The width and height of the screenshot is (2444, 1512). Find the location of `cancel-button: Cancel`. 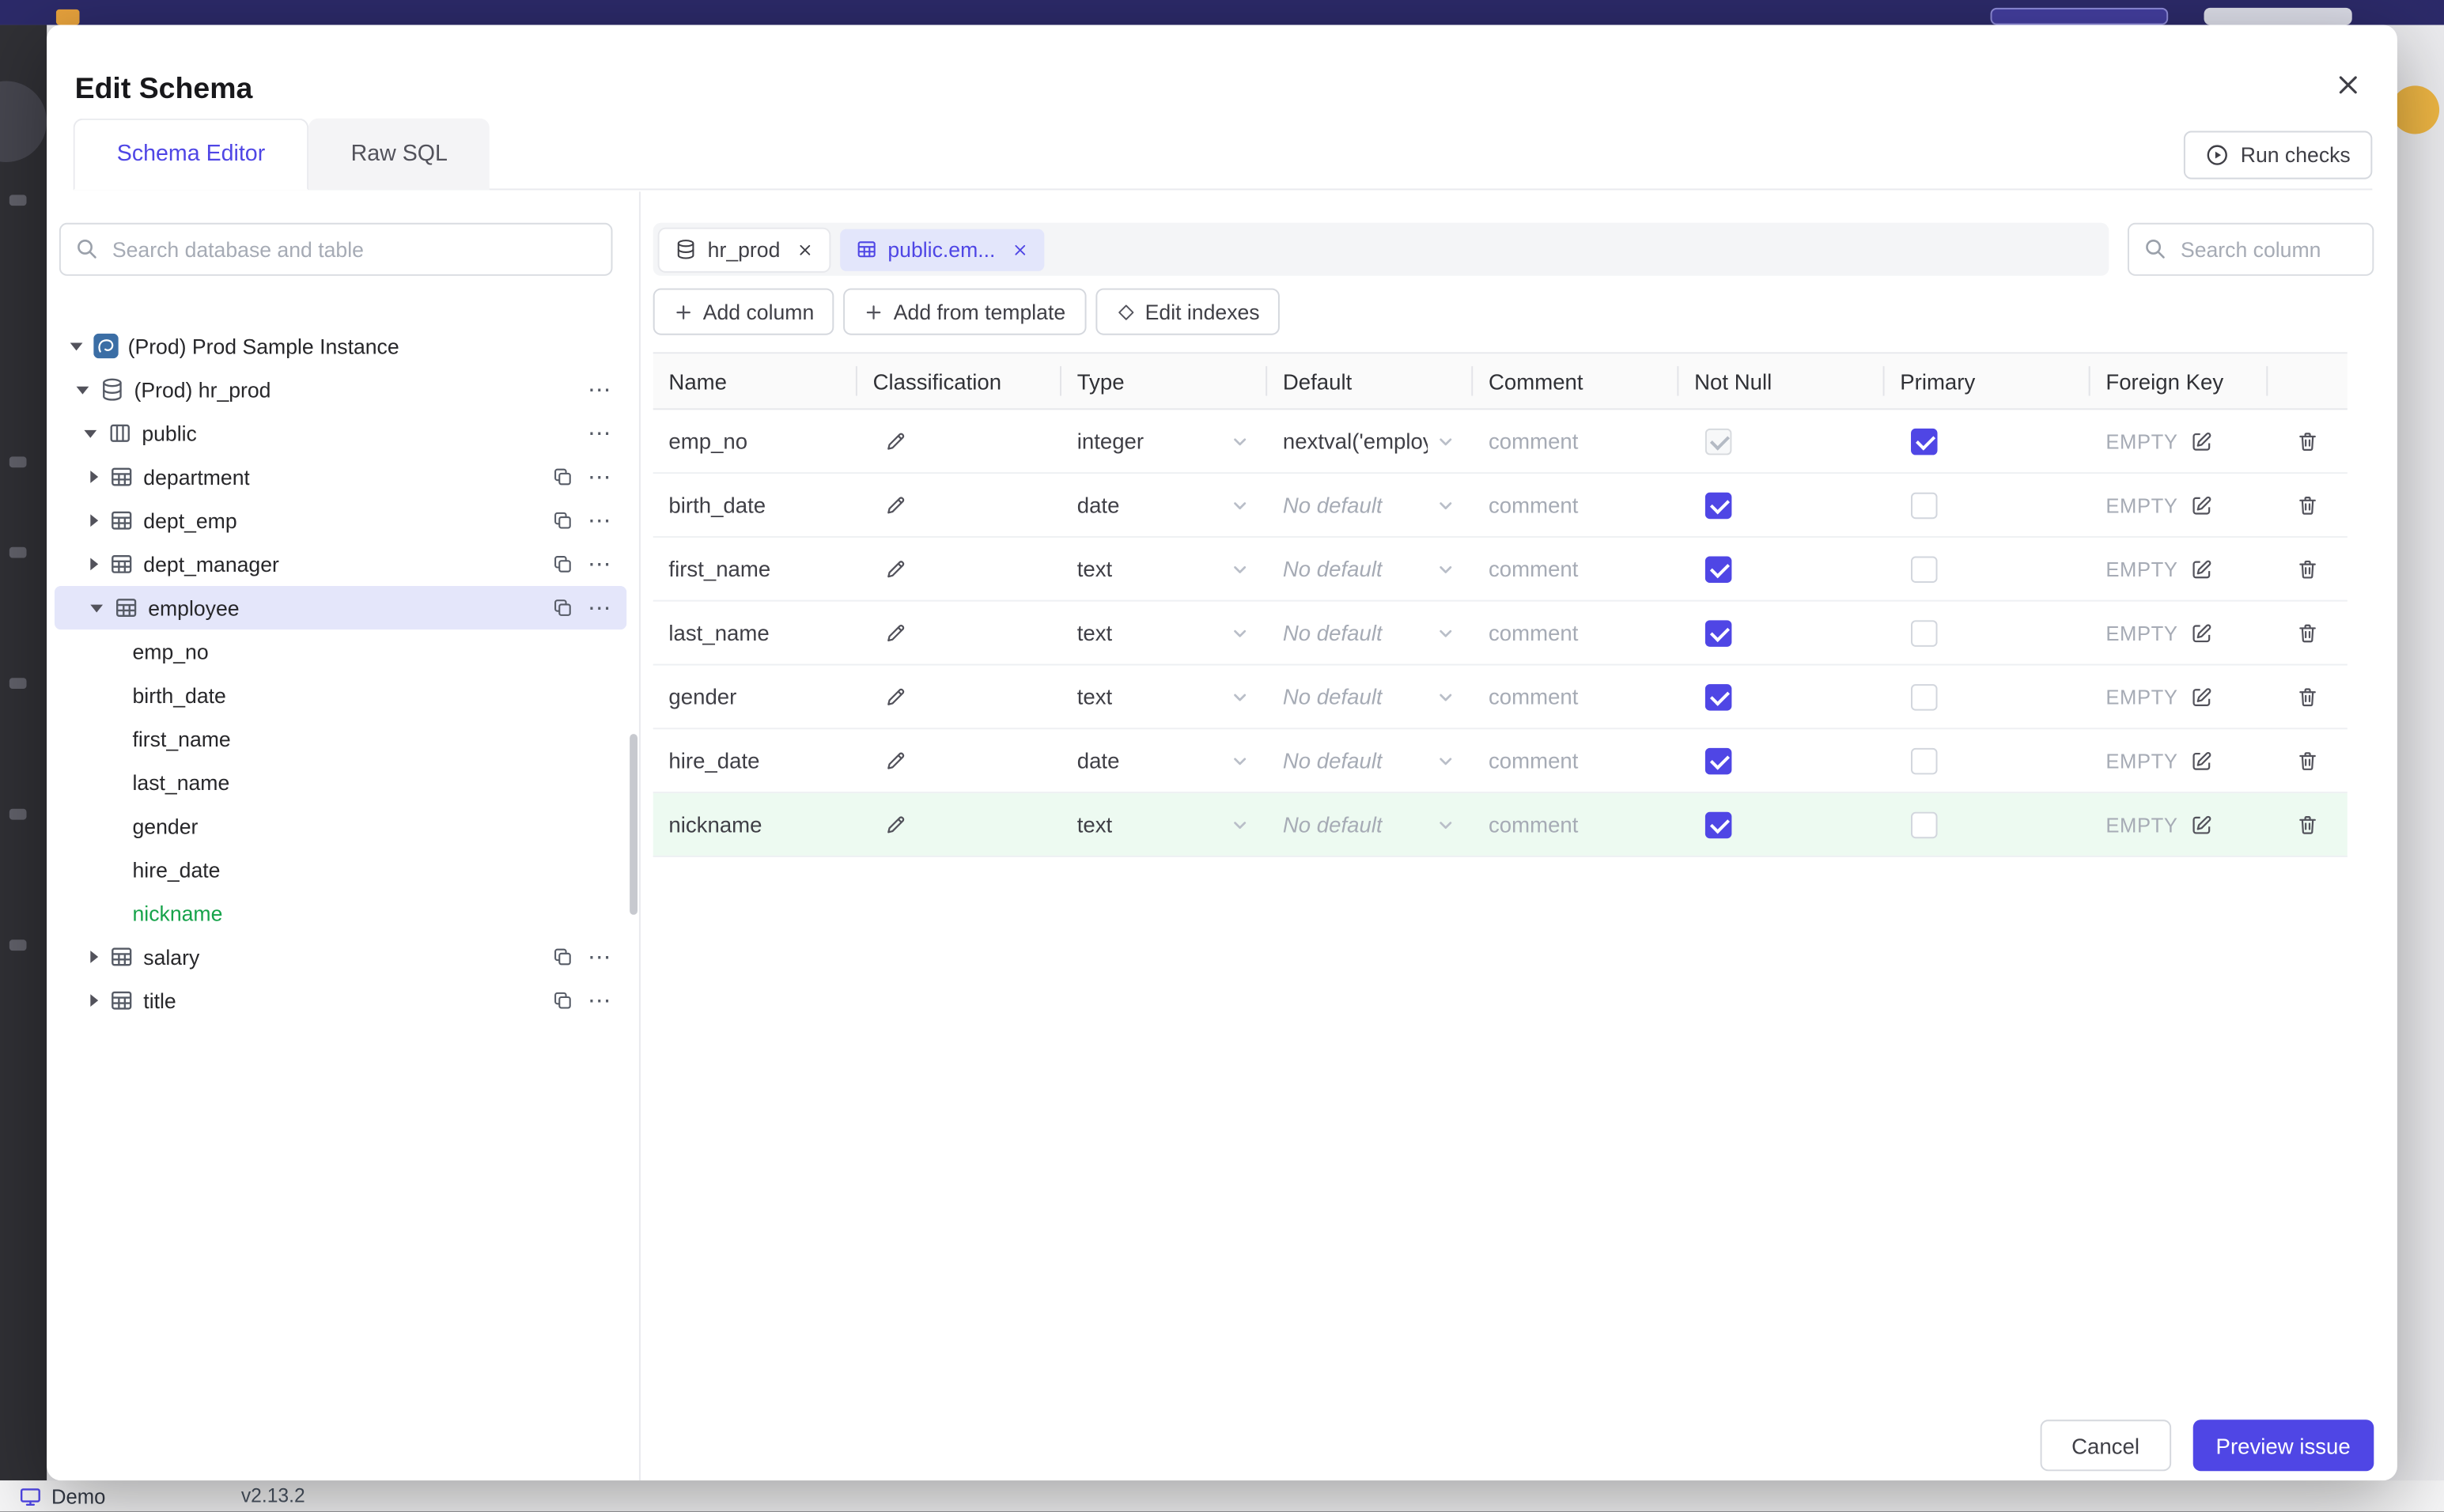

cancel-button: Cancel is located at coordinates (2105, 1446).